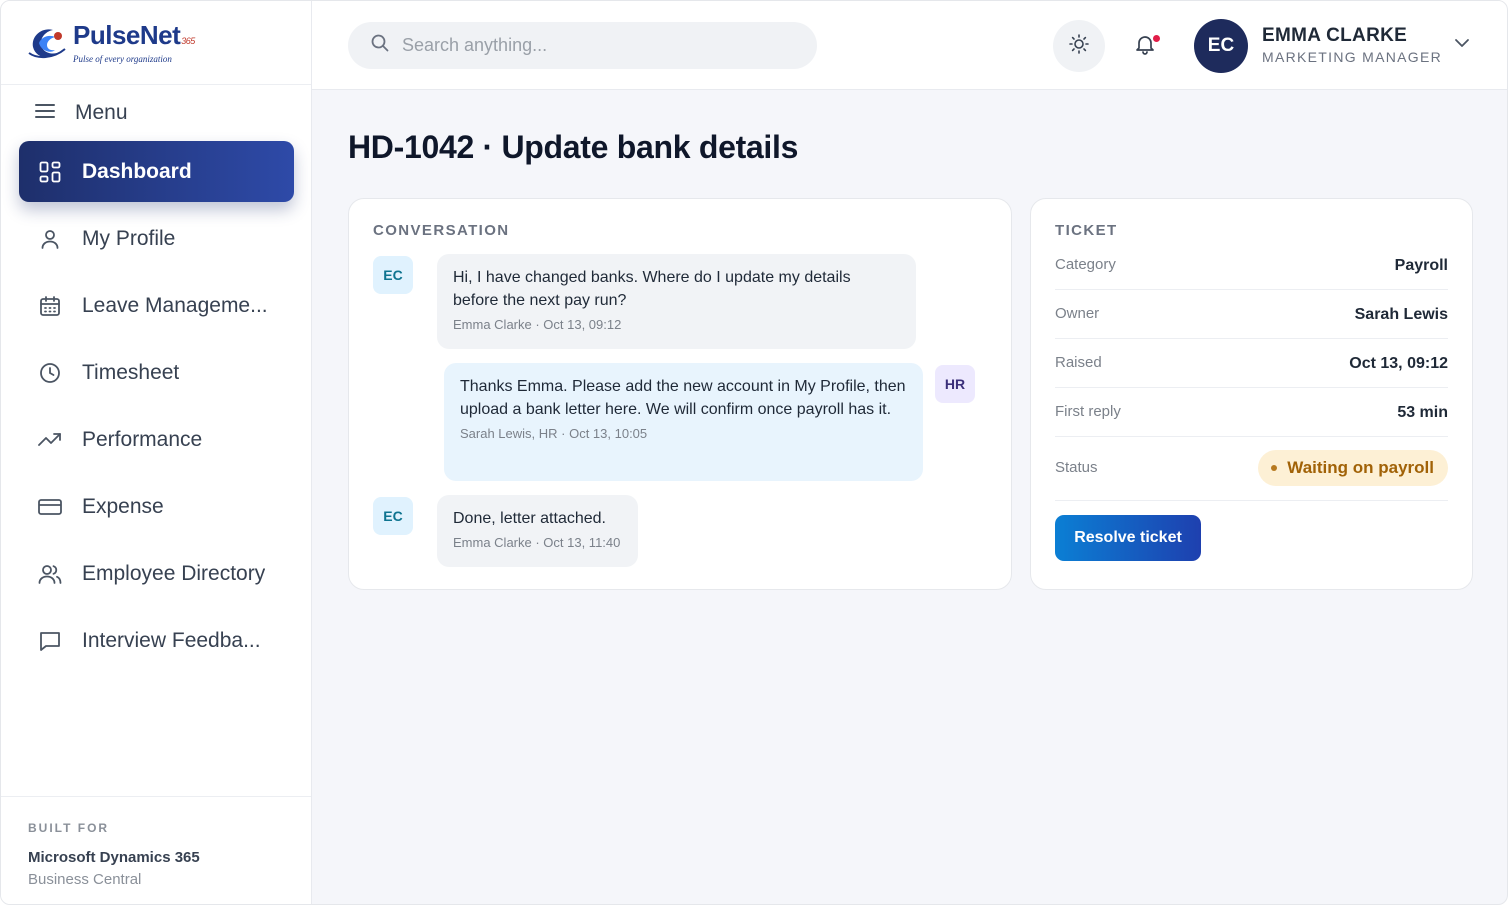 The width and height of the screenshot is (1508, 905). What do you see at coordinates (50, 440) in the screenshot?
I see `trending-up-icon` at bounding box center [50, 440].